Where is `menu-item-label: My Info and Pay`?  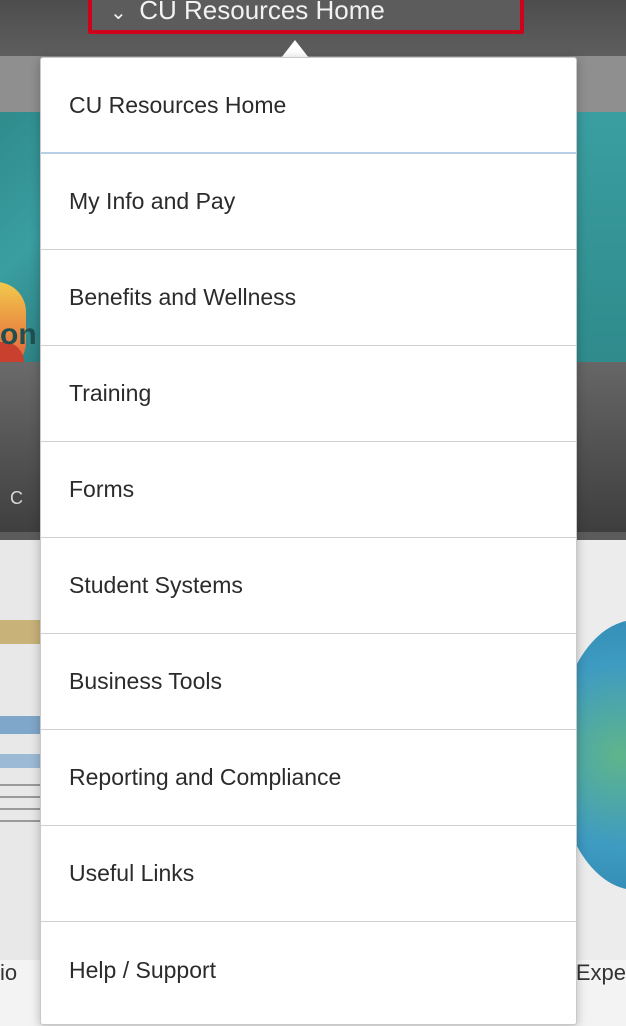 menu-item-label: My Info and Pay is located at coordinates (152, 201).